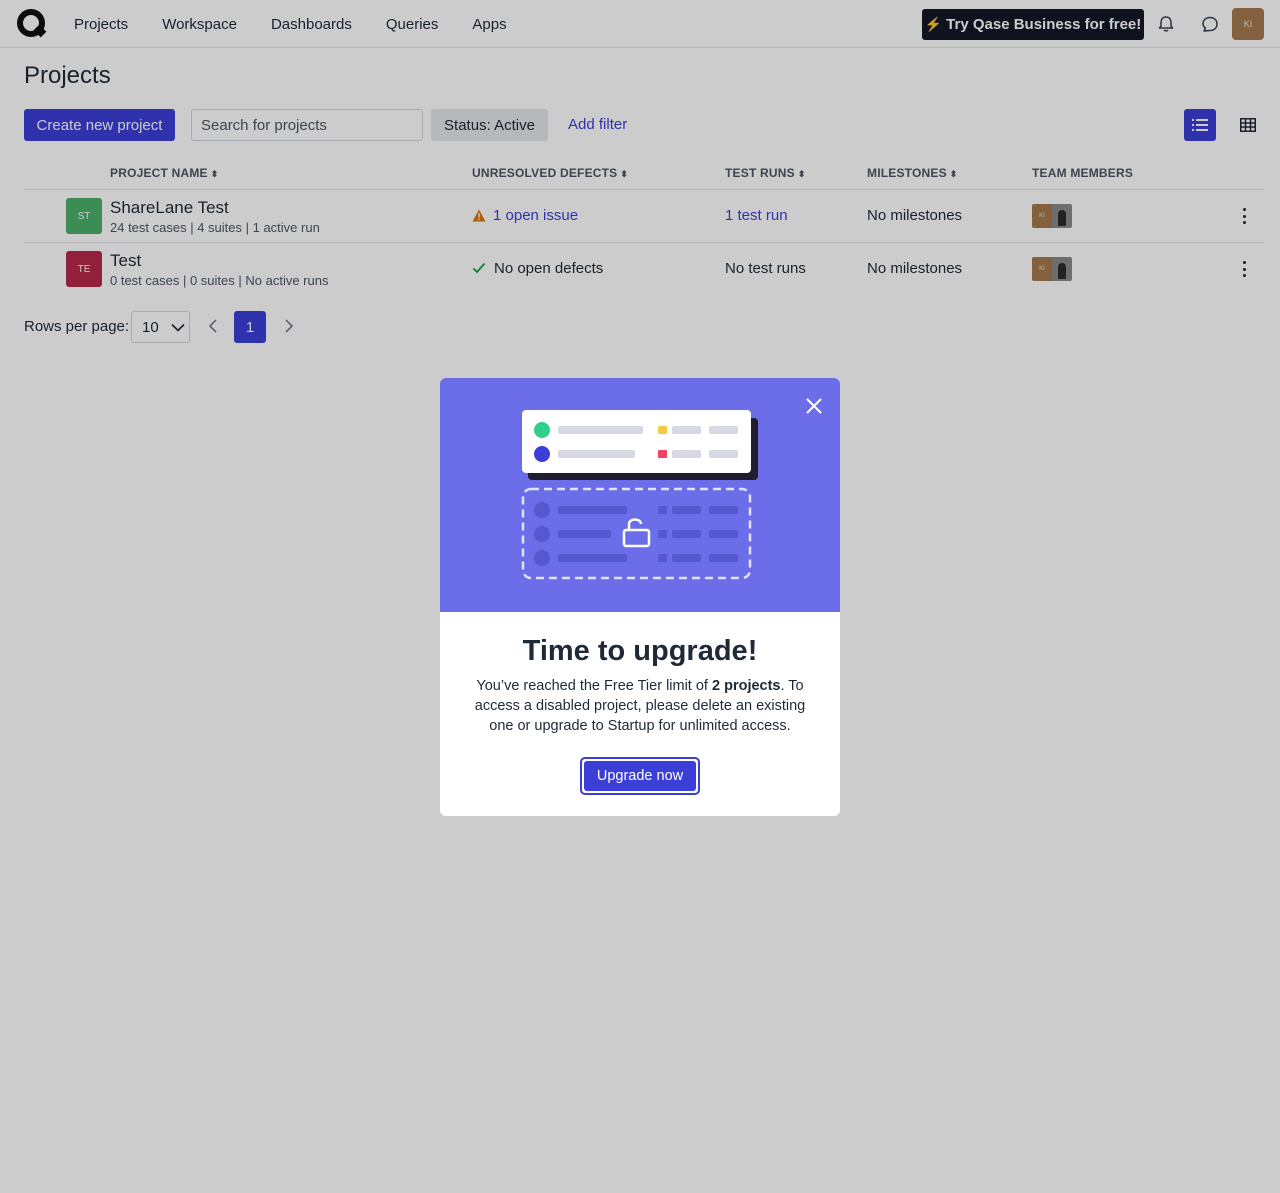 This screenshot has height=1193, width=1280. Describe the element at coordinates (746, 686) in the screenshot. I see `modal-text-limit: 2 projects` at that location.